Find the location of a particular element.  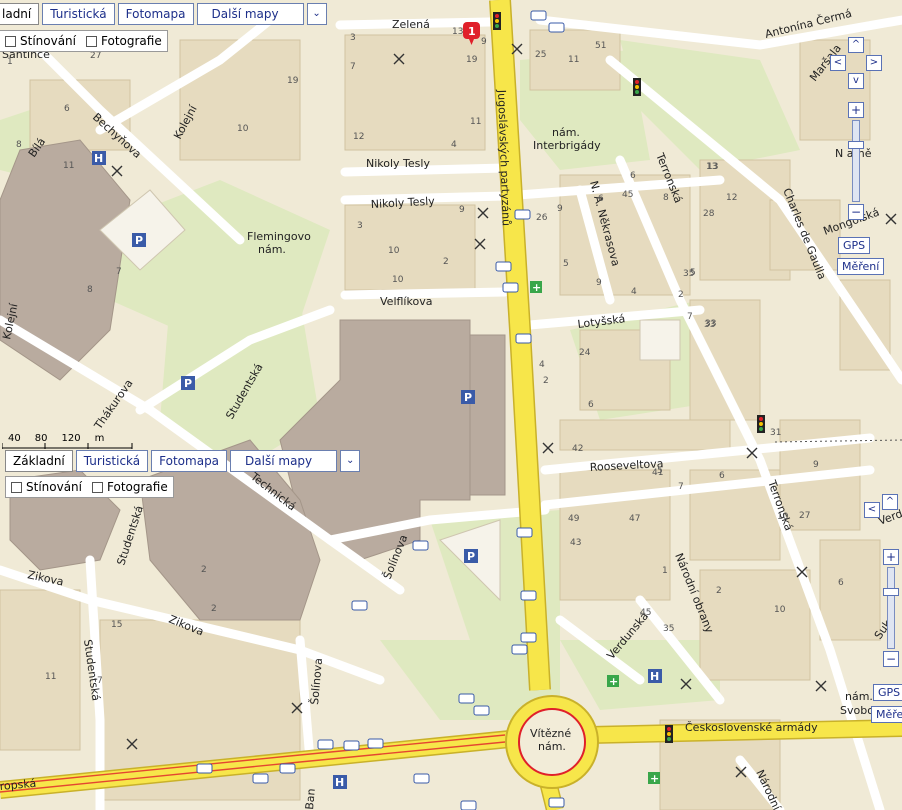

house-number: 4 is located at coordinates (542, 365).